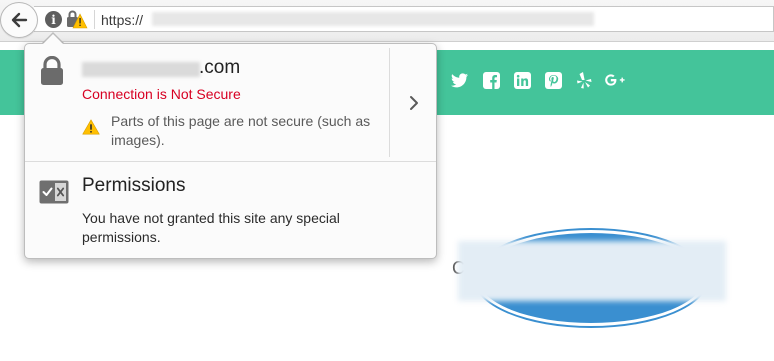  I want to click on url-separator, so click(94, 19).